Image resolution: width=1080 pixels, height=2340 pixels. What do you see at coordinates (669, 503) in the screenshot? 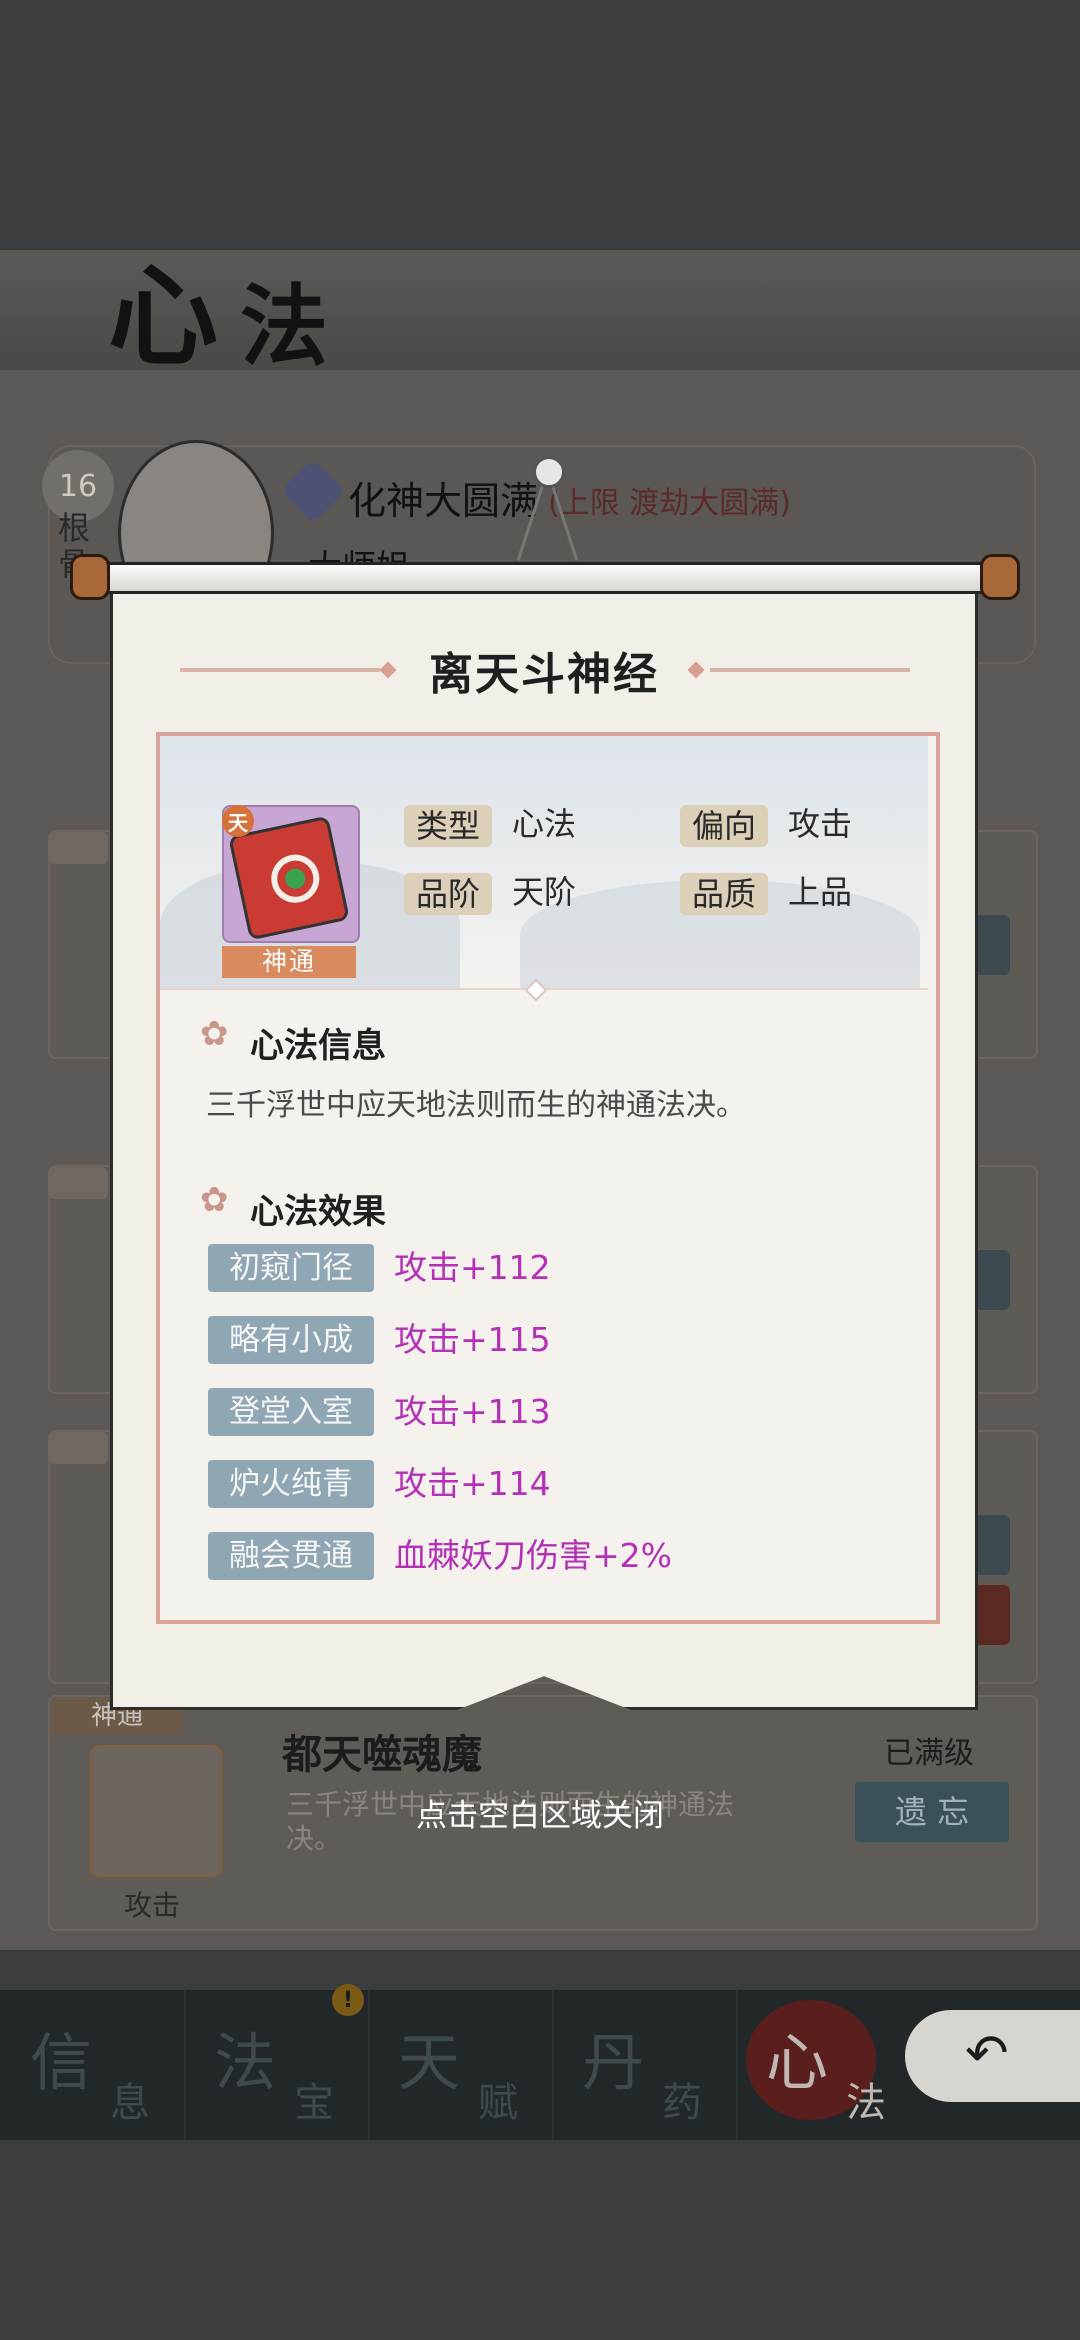
I see `realm-limit: (上限 渡劫大圆满)` at bounding box center [669, 503].